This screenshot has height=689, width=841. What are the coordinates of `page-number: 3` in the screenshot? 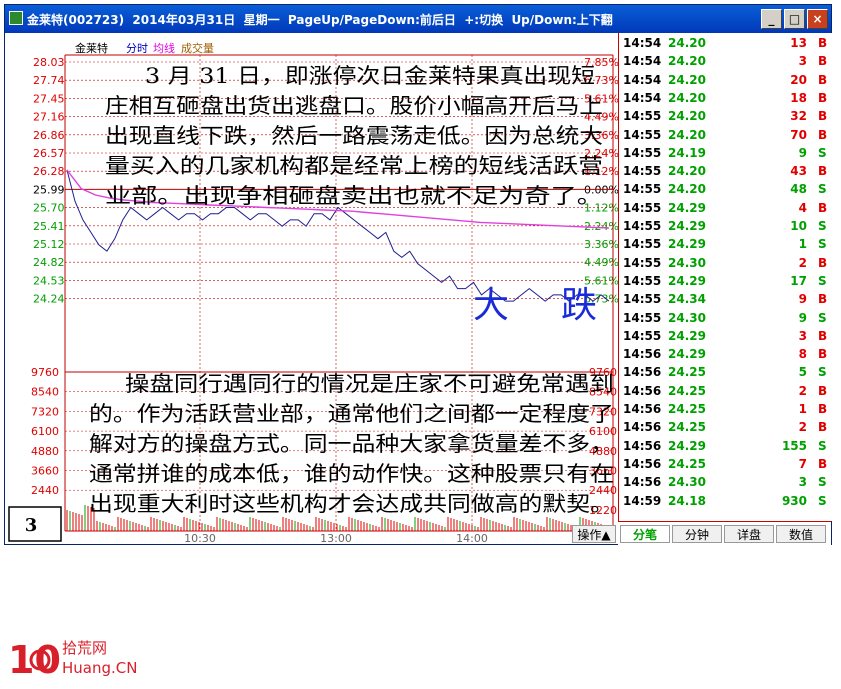 It's located at (31, 525).